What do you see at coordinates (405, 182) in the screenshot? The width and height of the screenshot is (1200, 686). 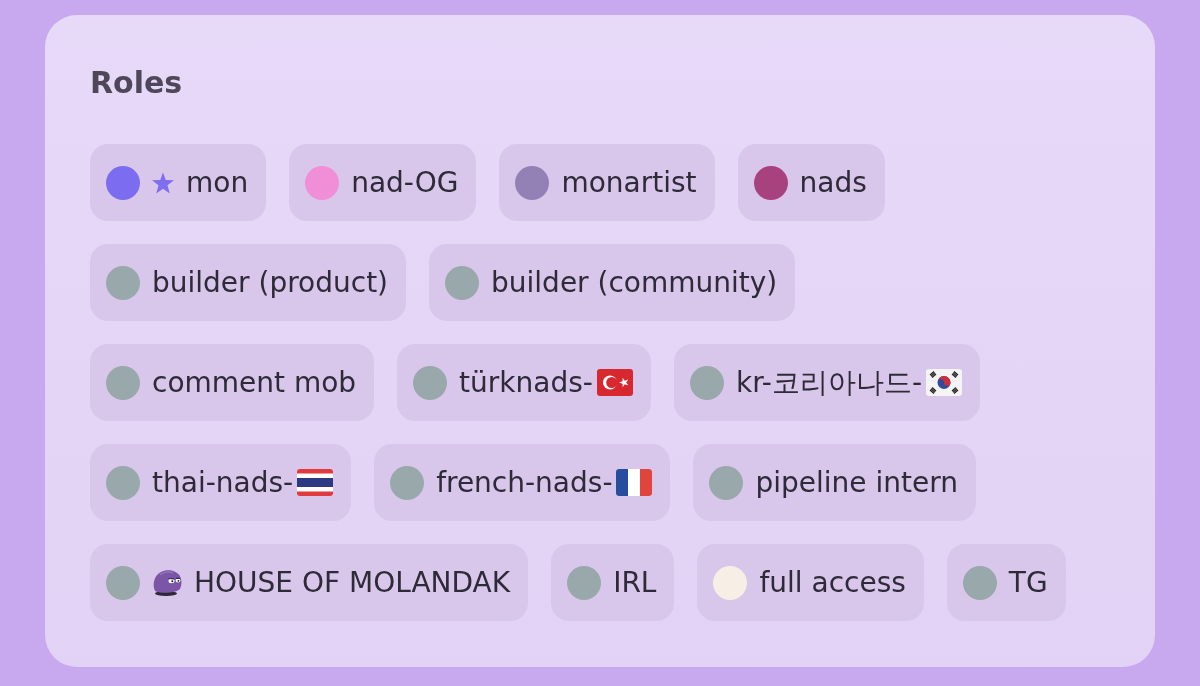 I see `role-name: nad-OG` at bounding box center [405, 182].